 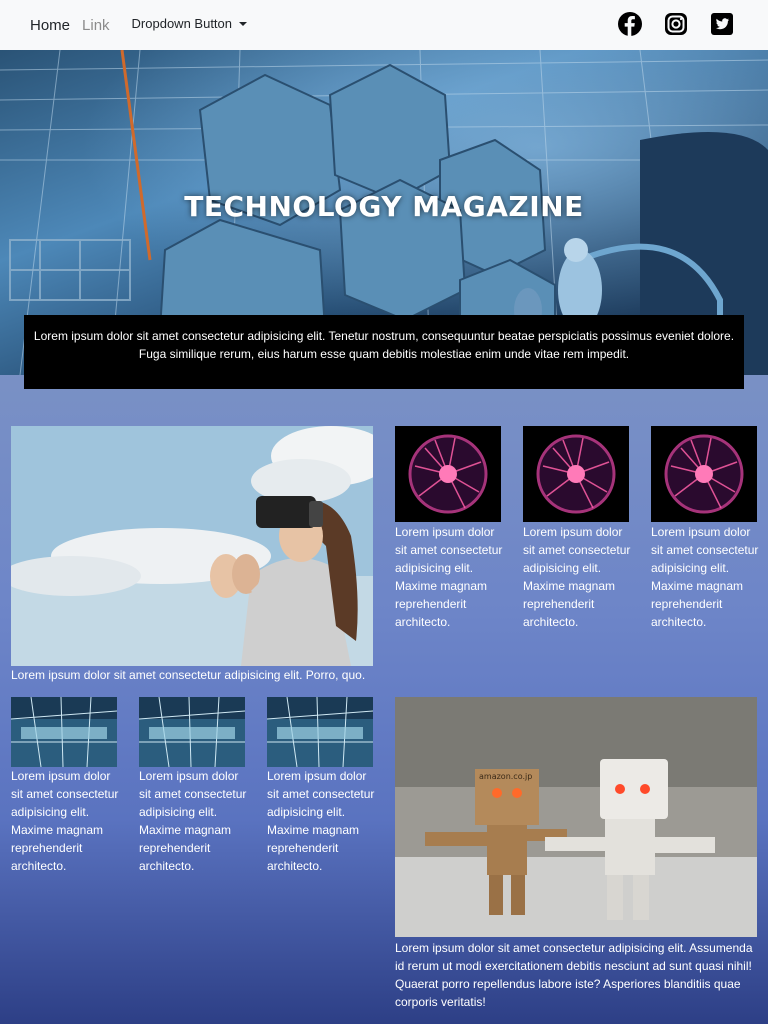 I want to click on nav-home-link: Home, so click(x=50, y=25).